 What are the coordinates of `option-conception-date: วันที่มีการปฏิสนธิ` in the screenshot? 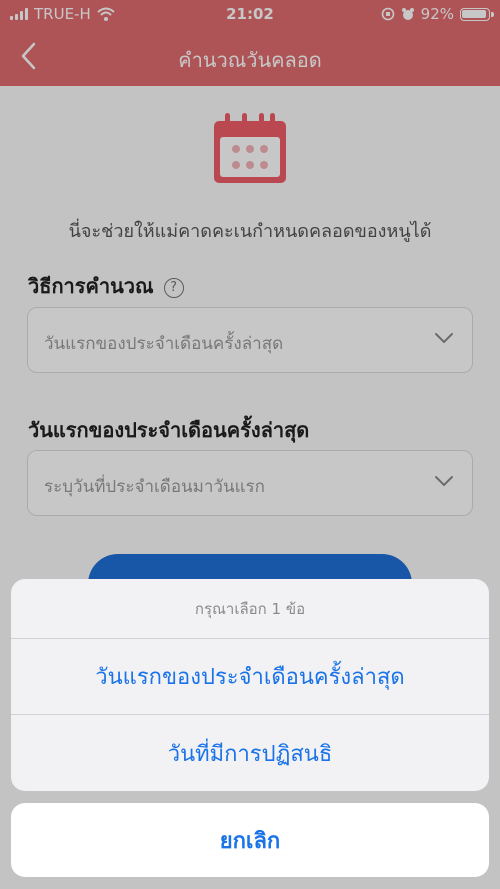 It's located at (250, 753).